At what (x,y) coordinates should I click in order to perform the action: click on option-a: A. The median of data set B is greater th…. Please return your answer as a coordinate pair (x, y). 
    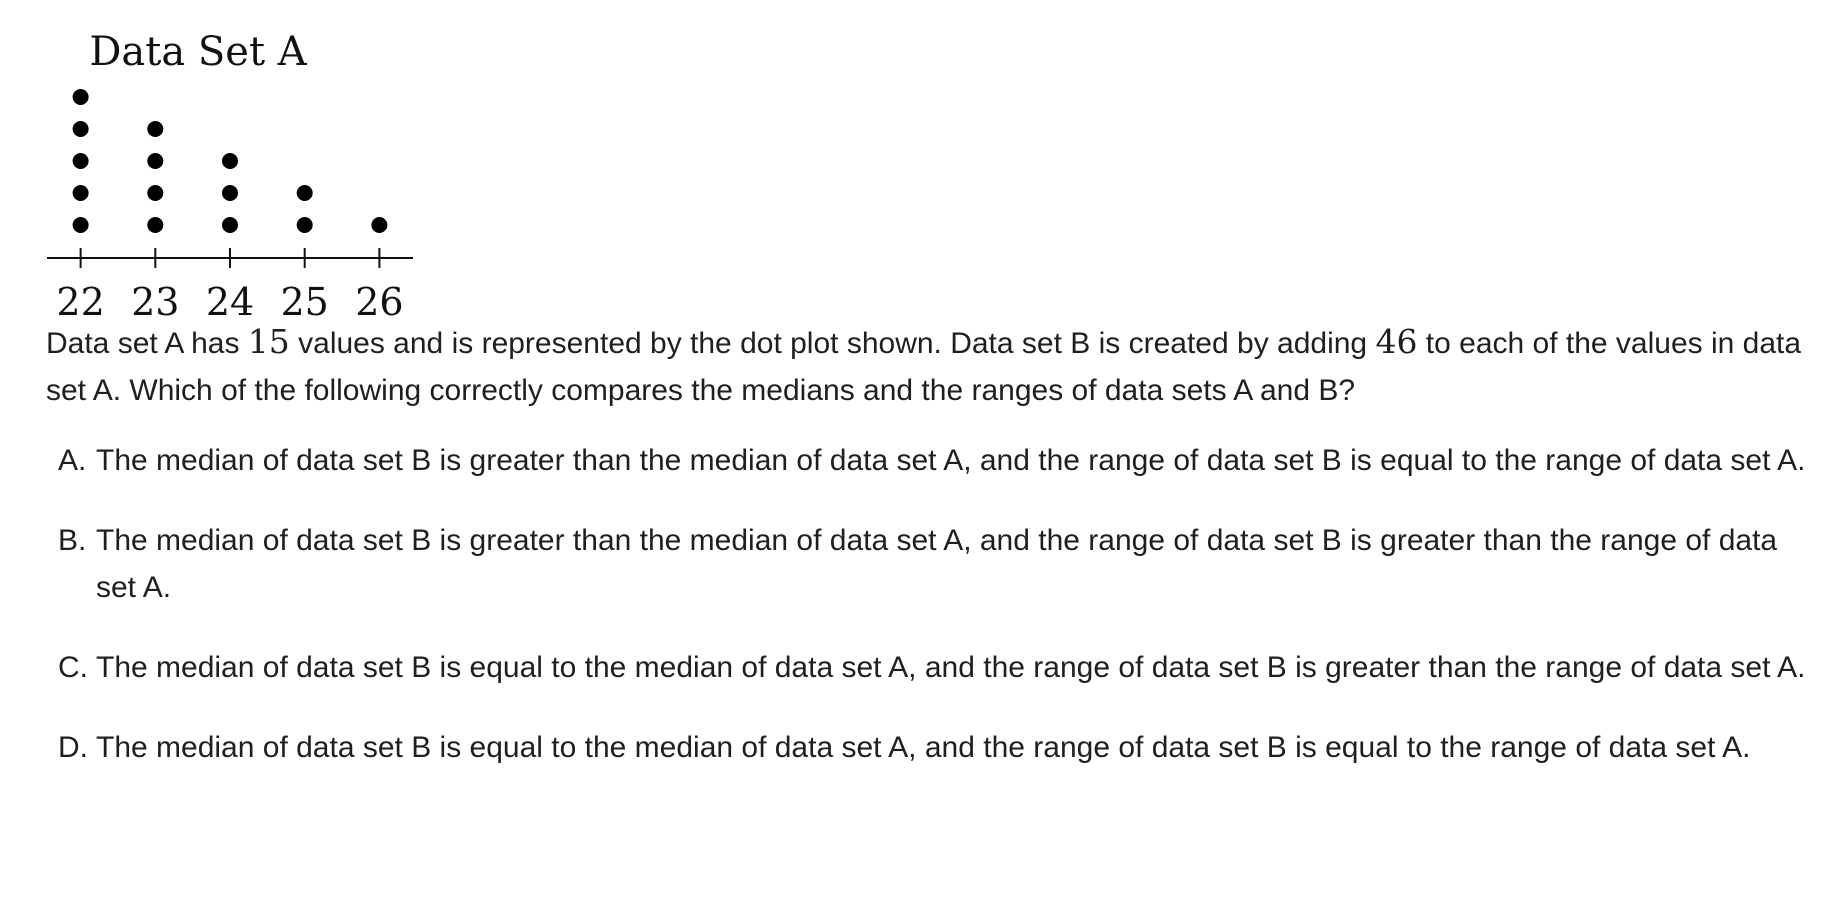
    Looking at the image, I should click on (938, 460).